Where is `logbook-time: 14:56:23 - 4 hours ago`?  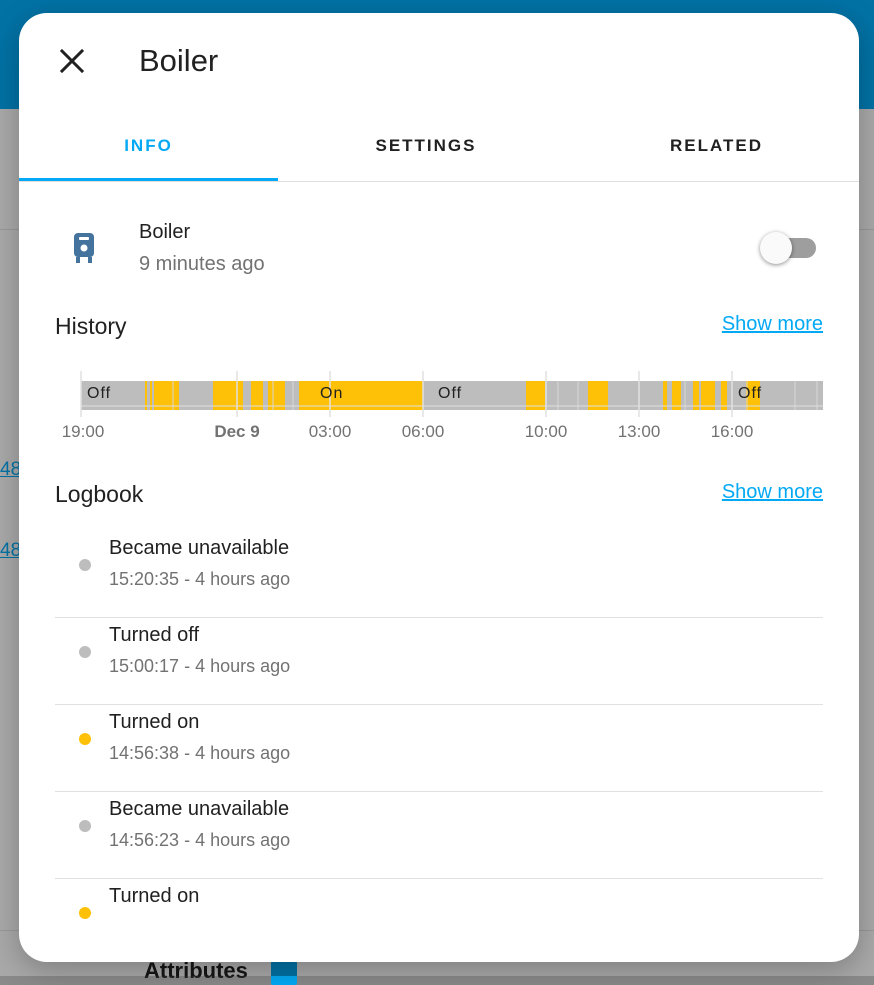 logbook-time: 14:56:23 - 4 hours ago is located at coordinates (200, 840).